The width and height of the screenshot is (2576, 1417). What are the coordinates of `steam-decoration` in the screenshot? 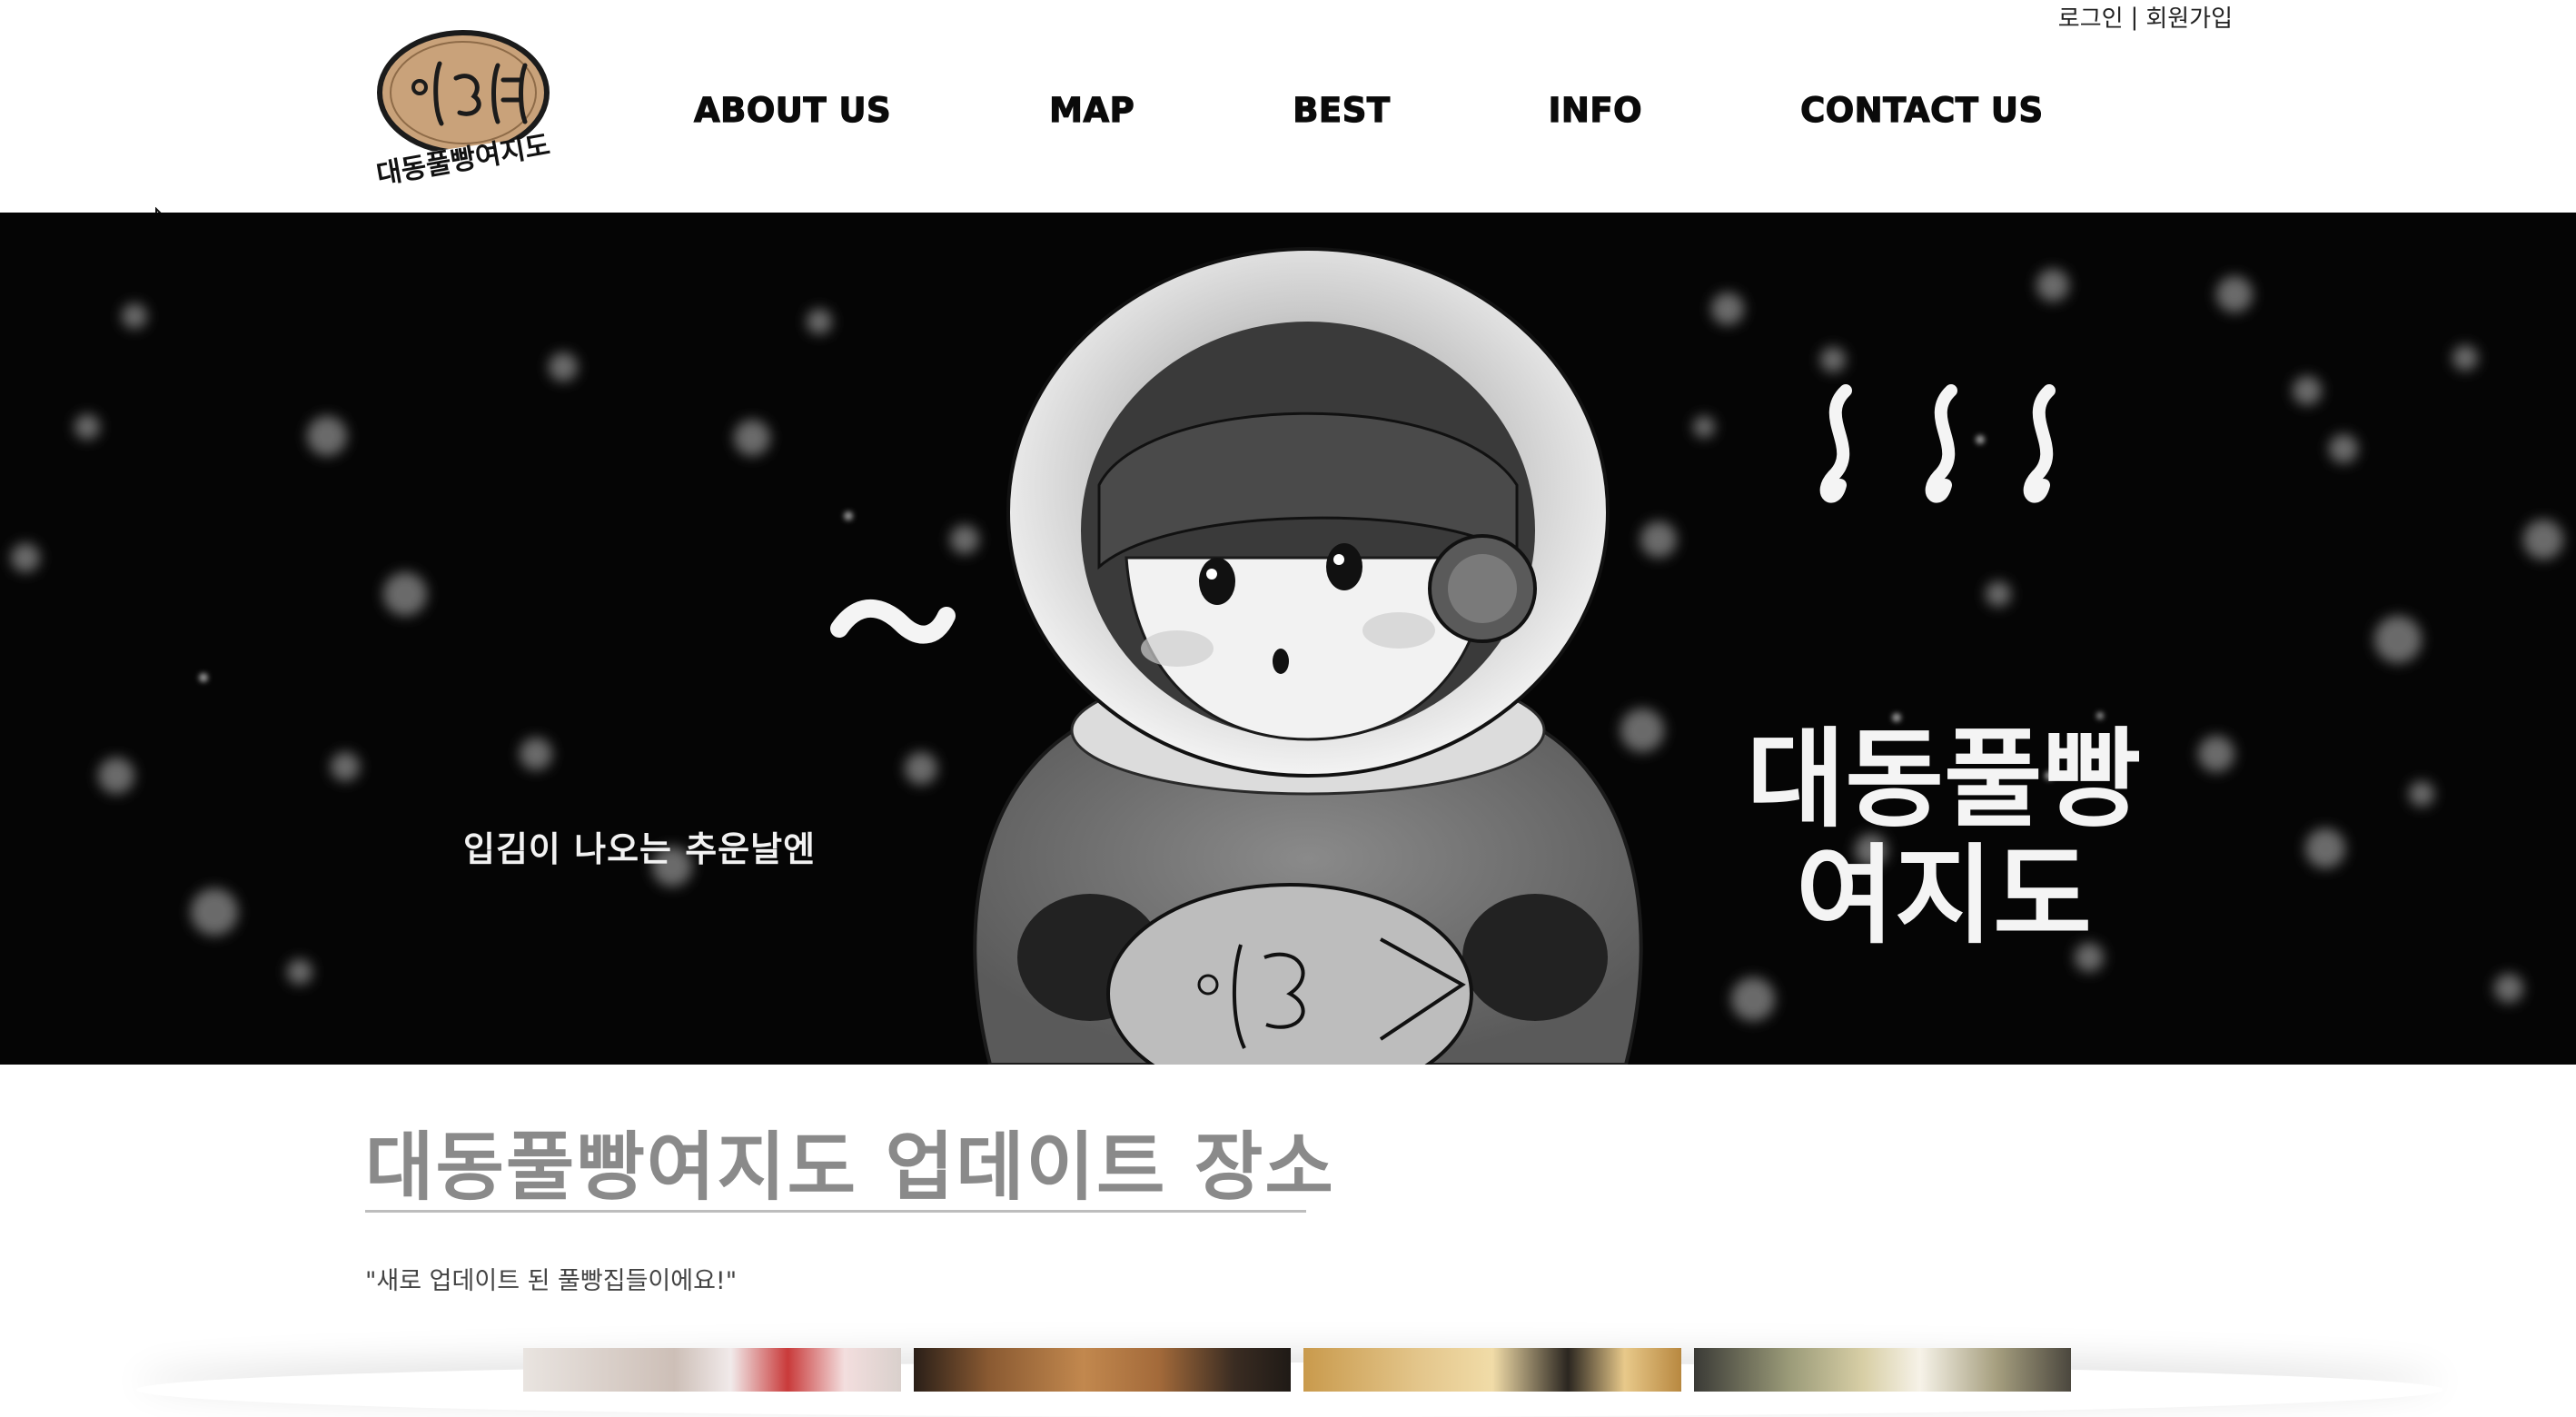 It's located at (1937, 443).